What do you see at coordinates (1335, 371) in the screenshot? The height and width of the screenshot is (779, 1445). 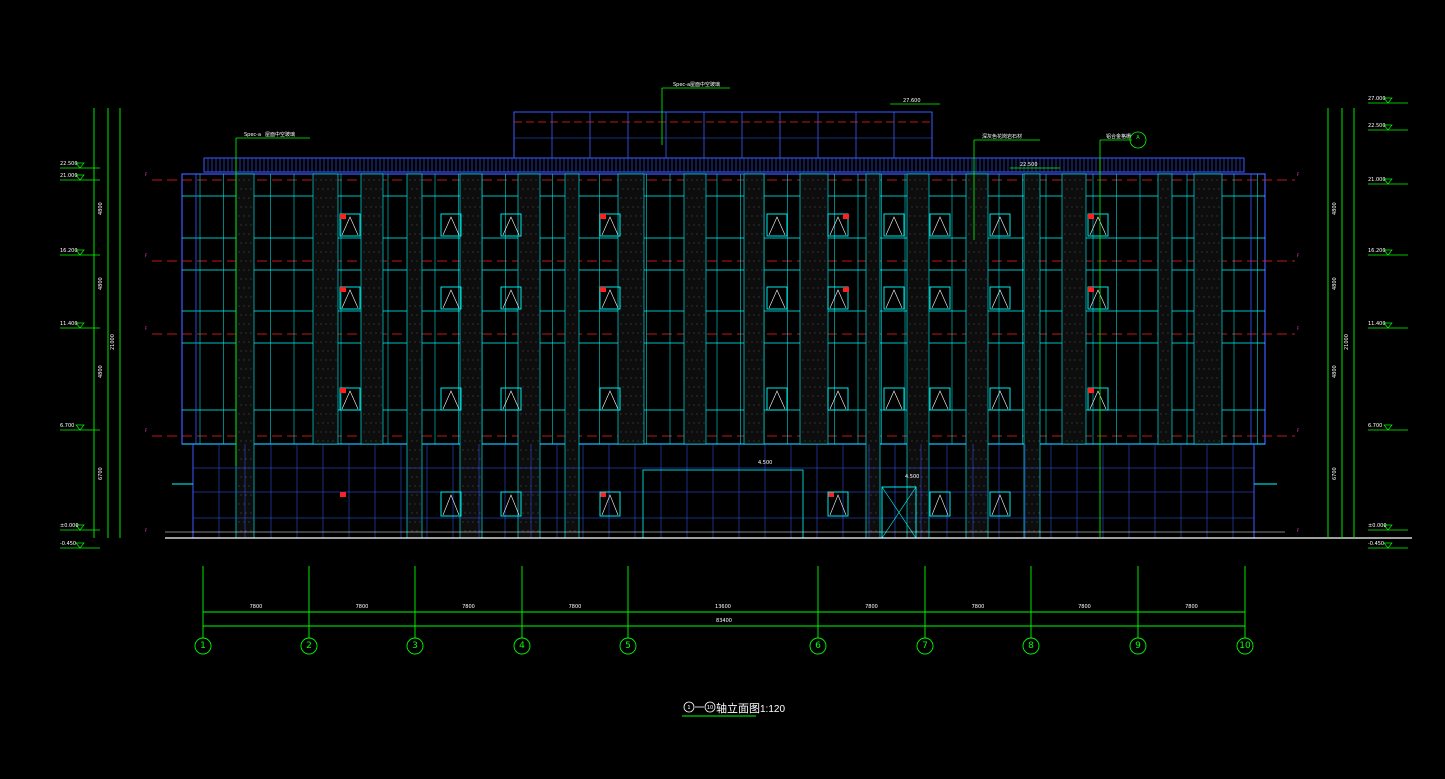 I see `side-dimension: 4800` at bounding box center [1335, 371].